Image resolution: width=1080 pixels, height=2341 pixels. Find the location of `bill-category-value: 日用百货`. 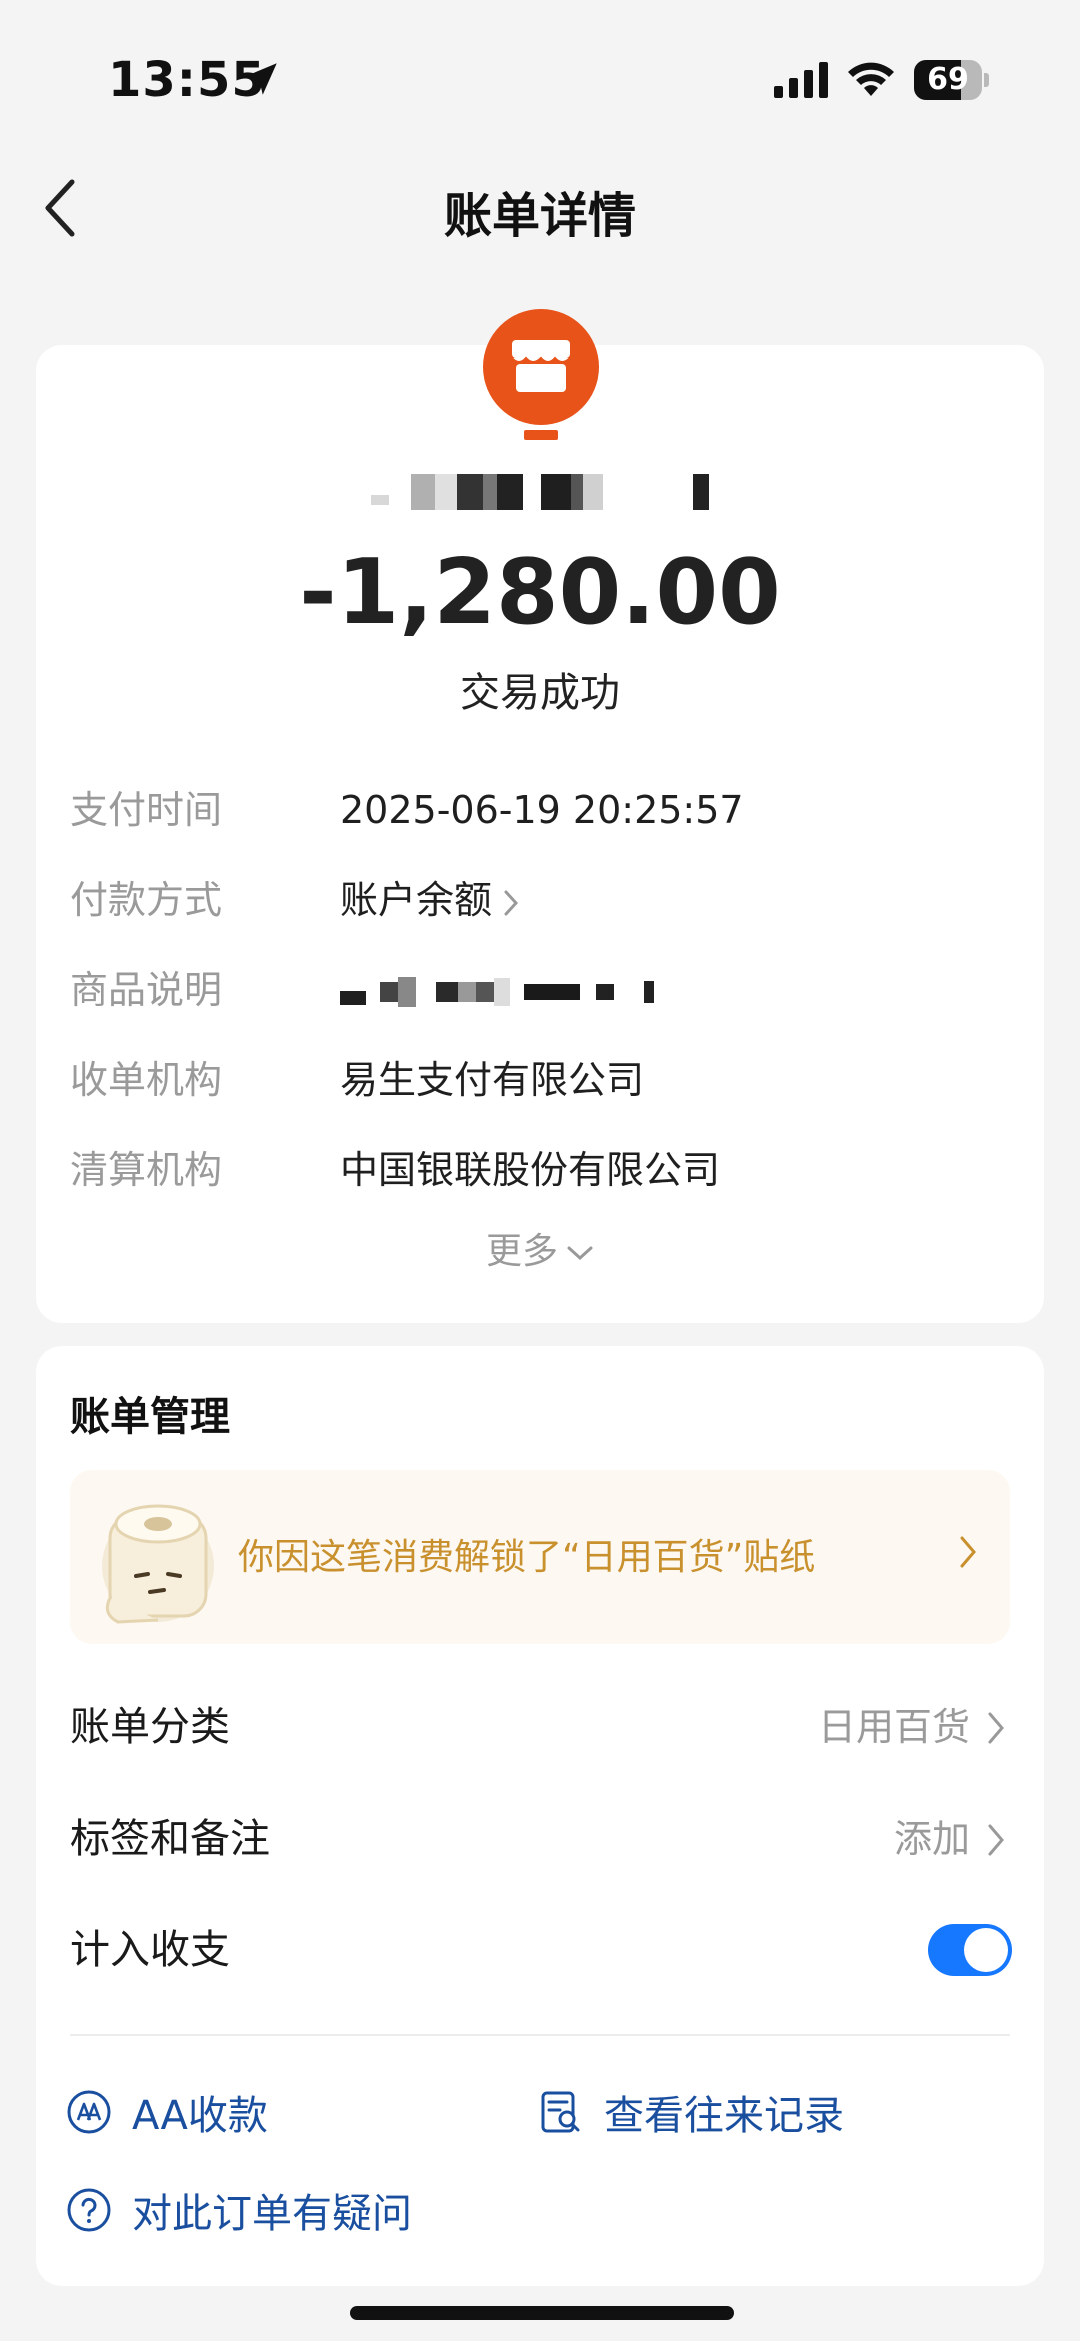

bill-category-value: 日用百货 is located at coordinates (893, 1727).